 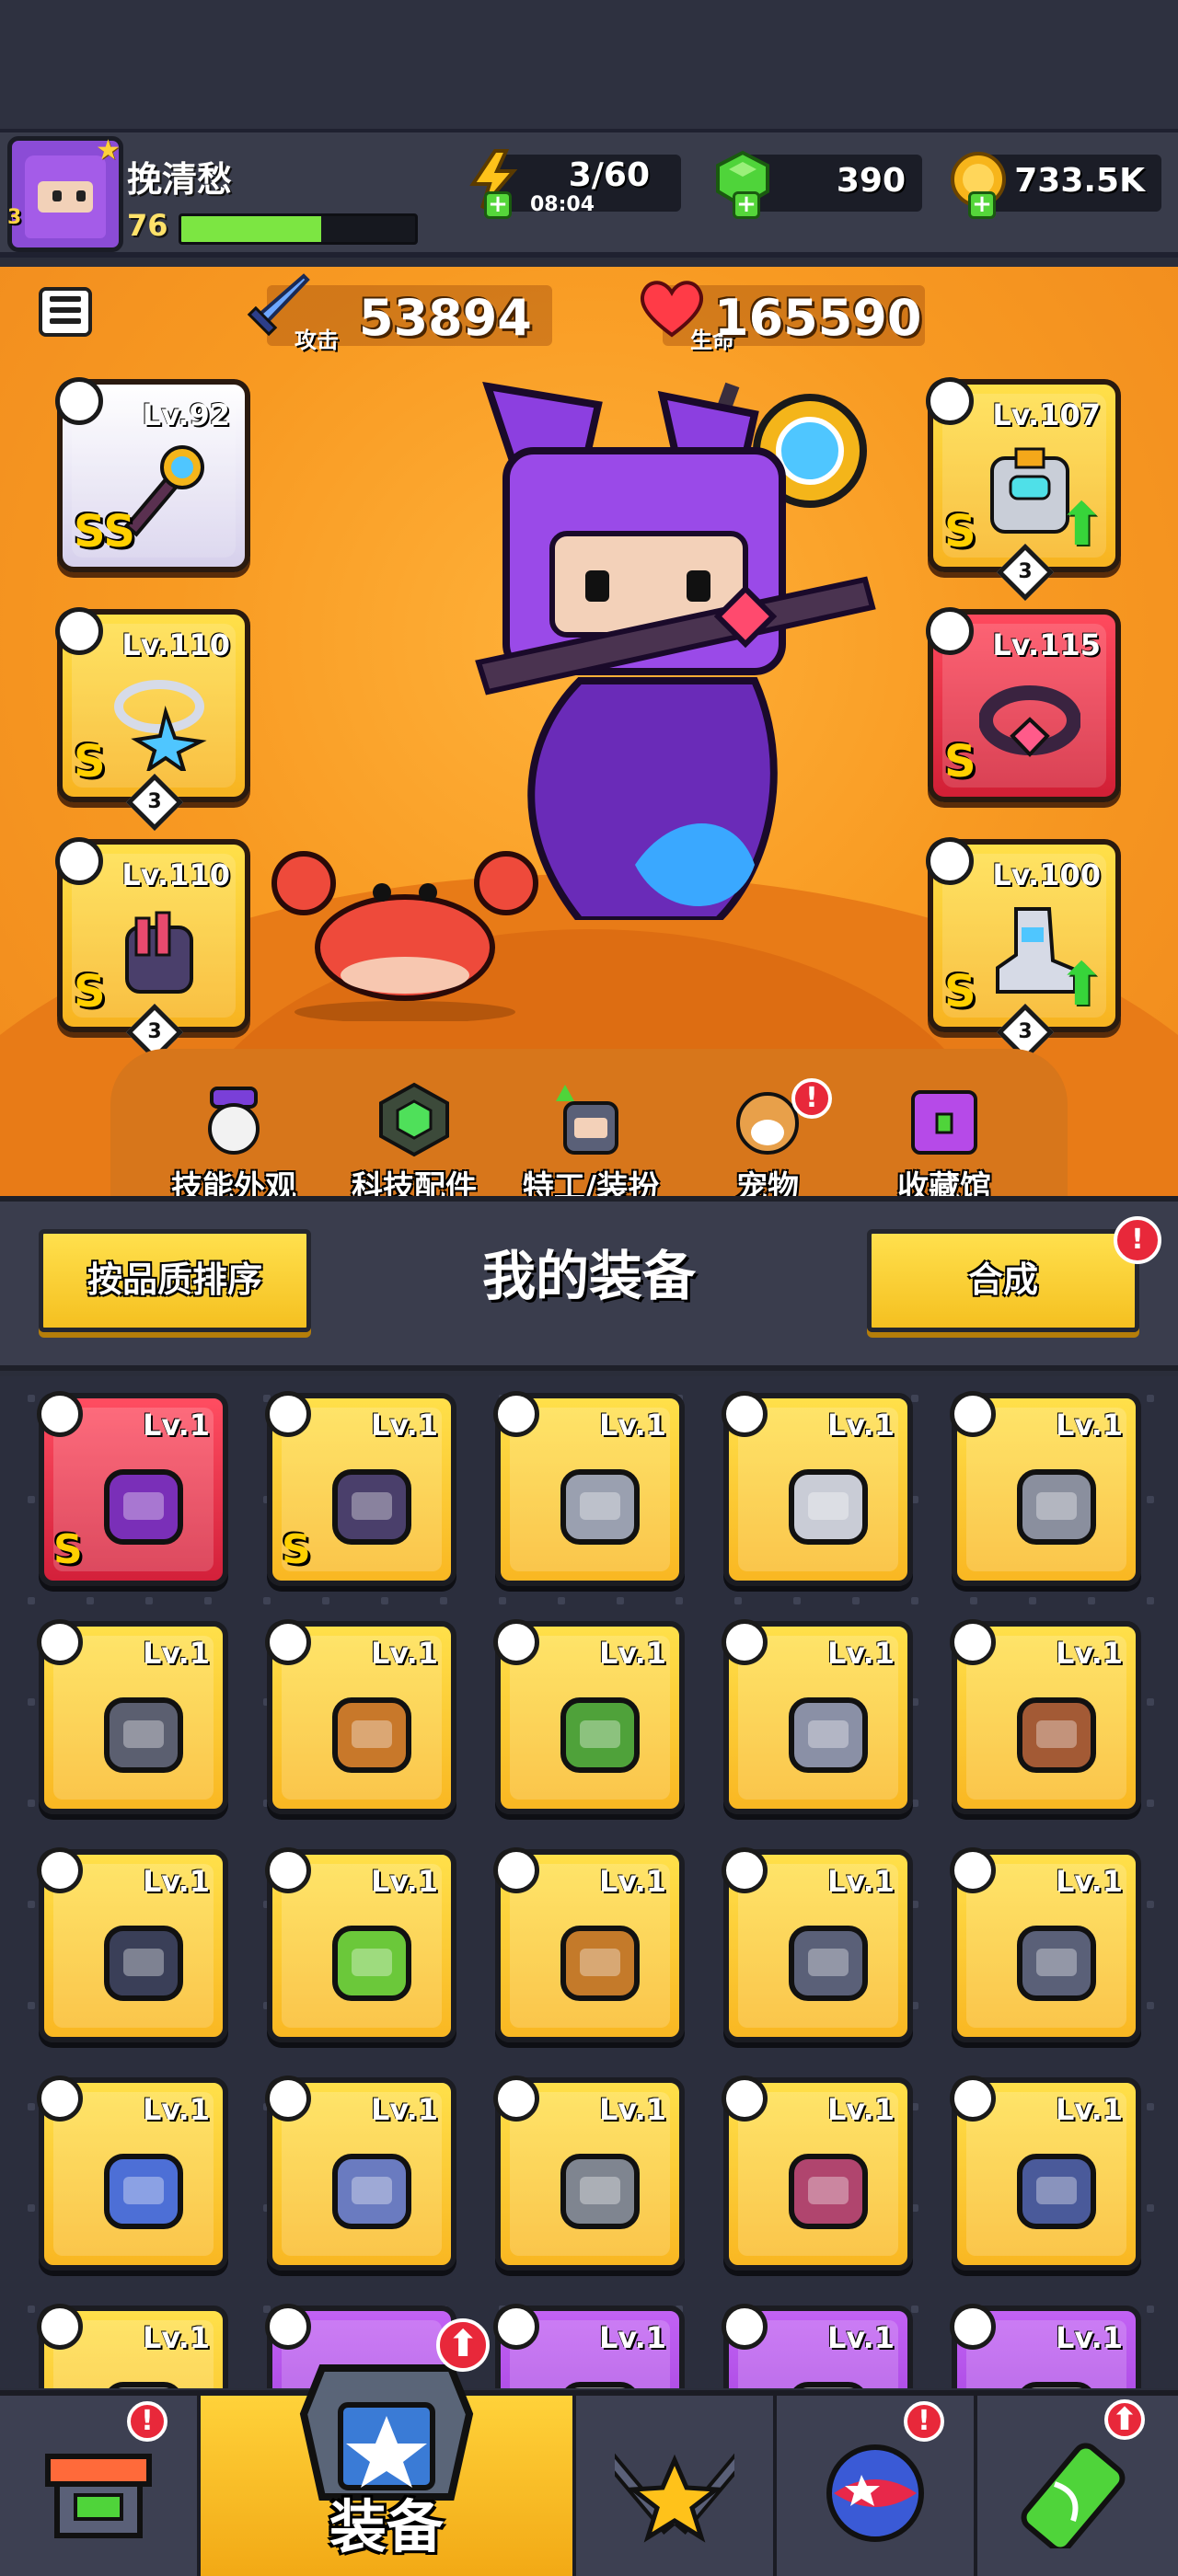 I want to click on claw-gauntlet-icon, so click(x=159, y=952).